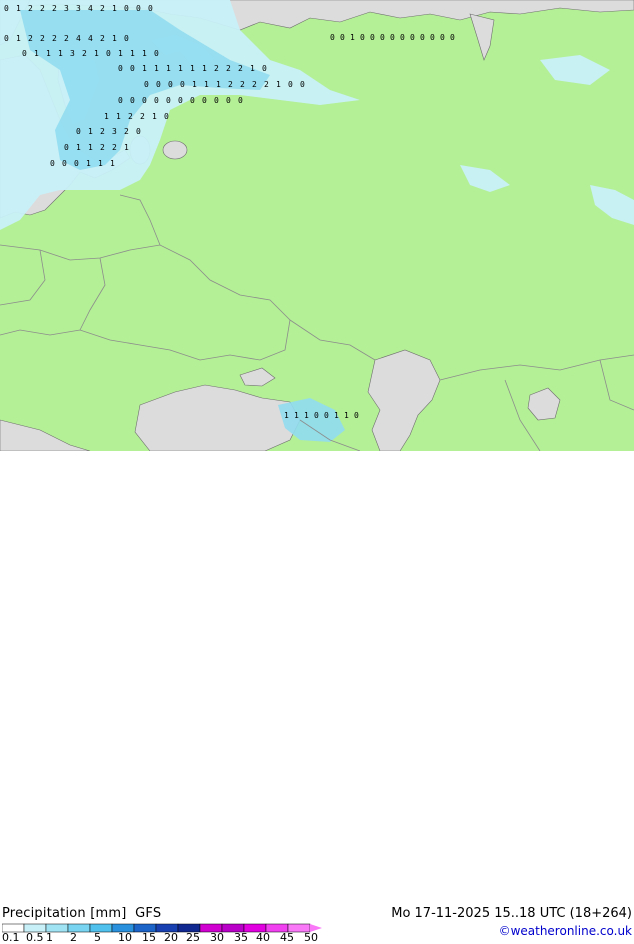 This screenshot has height=944, width=634. I want to click on scale-tick-label: 5, so click(97, 937).